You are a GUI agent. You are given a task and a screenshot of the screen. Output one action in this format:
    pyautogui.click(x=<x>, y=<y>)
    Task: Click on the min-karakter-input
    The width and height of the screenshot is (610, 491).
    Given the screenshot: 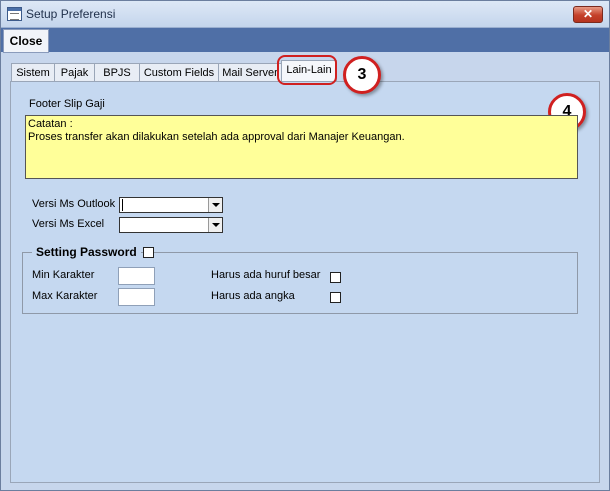 What is the action you would take?
    pyautogui.click(x=136, y=276)
    